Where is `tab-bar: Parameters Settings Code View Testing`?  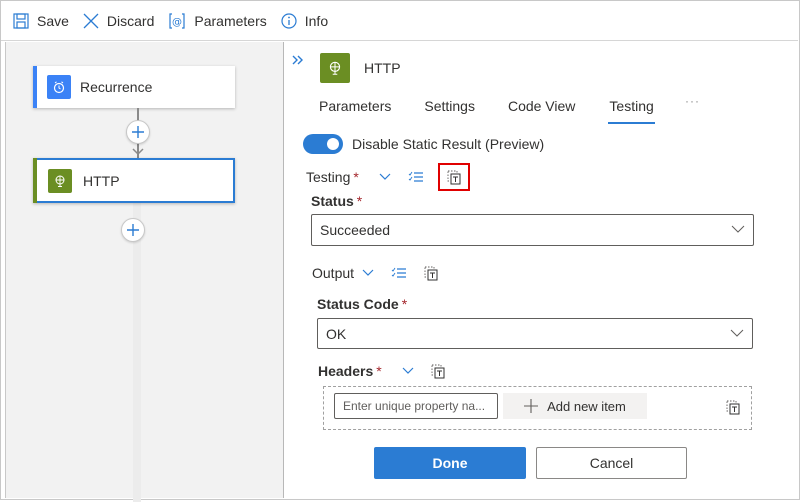 tab-bar: Parameters Settings Code View Testing is located at coordinates (503, 111).